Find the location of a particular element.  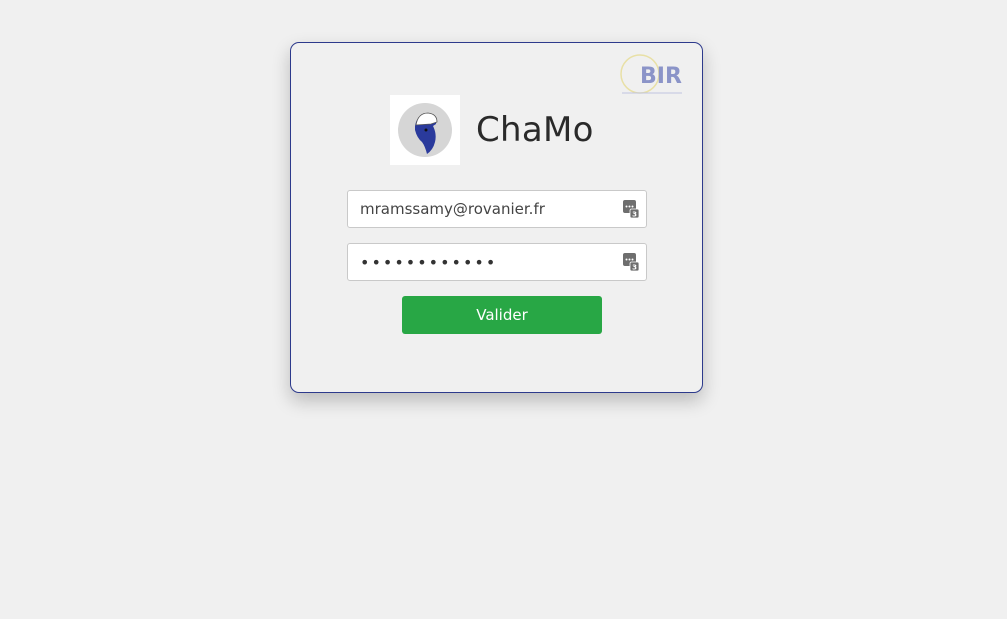

brand-header: ChaMo is located at coordinates (492, 130).